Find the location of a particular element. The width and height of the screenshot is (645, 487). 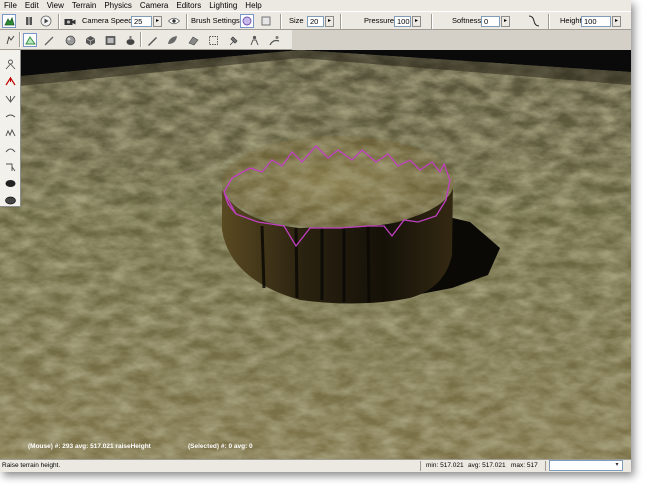

pressure-spin-button: ▸ is located at coordinates (416, 21).